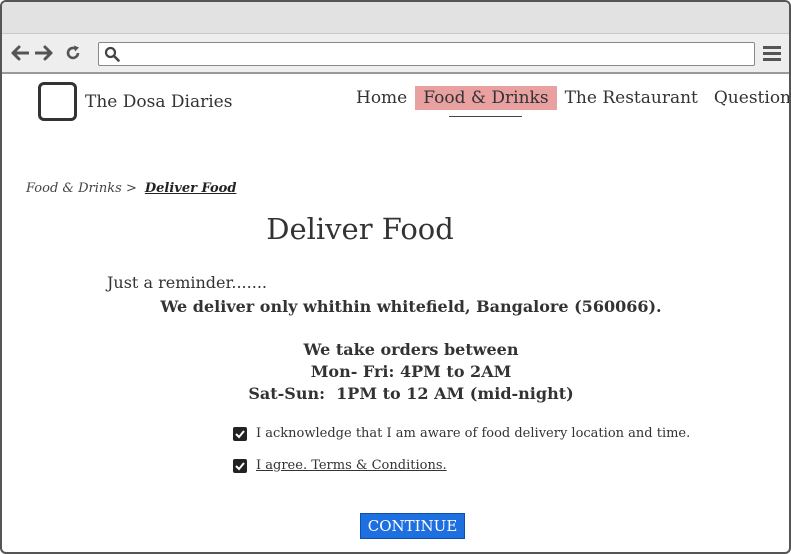 This screenshot has height=554, width=791. Describe the element at coordinates (158, 102) in the screenshot. I see `site-title: The Dosa Diaries` at that location.